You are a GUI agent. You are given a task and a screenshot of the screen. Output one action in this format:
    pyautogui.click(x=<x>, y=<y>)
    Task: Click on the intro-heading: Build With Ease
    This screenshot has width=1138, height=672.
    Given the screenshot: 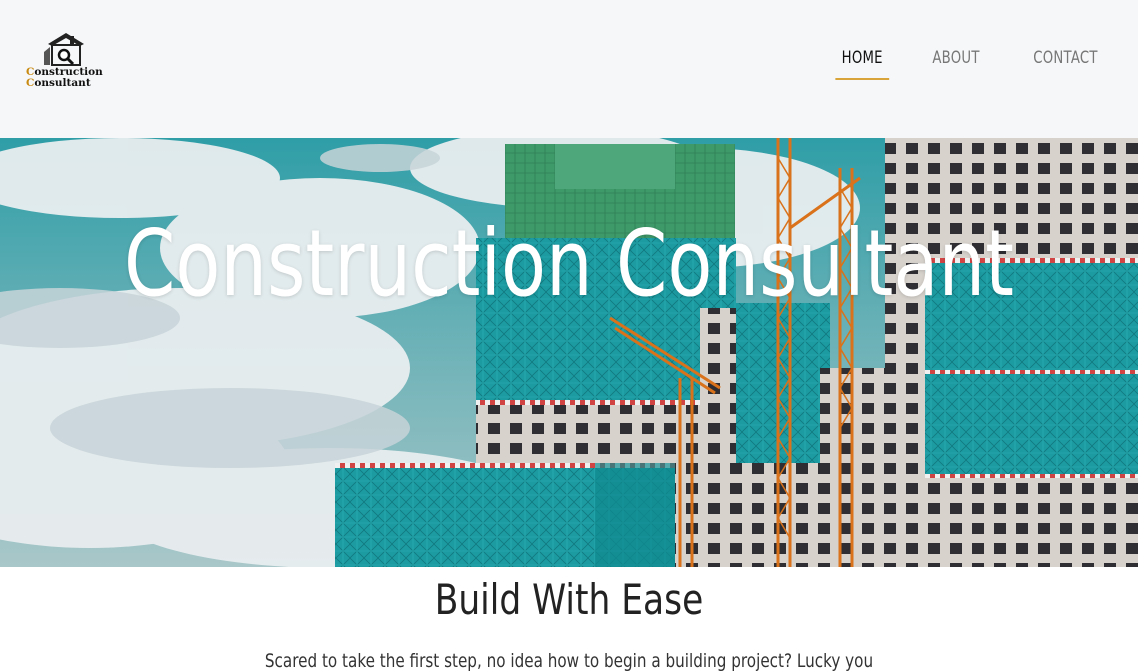 What is the action you would take?
    pyautogui.click(x=569, y=599)
    